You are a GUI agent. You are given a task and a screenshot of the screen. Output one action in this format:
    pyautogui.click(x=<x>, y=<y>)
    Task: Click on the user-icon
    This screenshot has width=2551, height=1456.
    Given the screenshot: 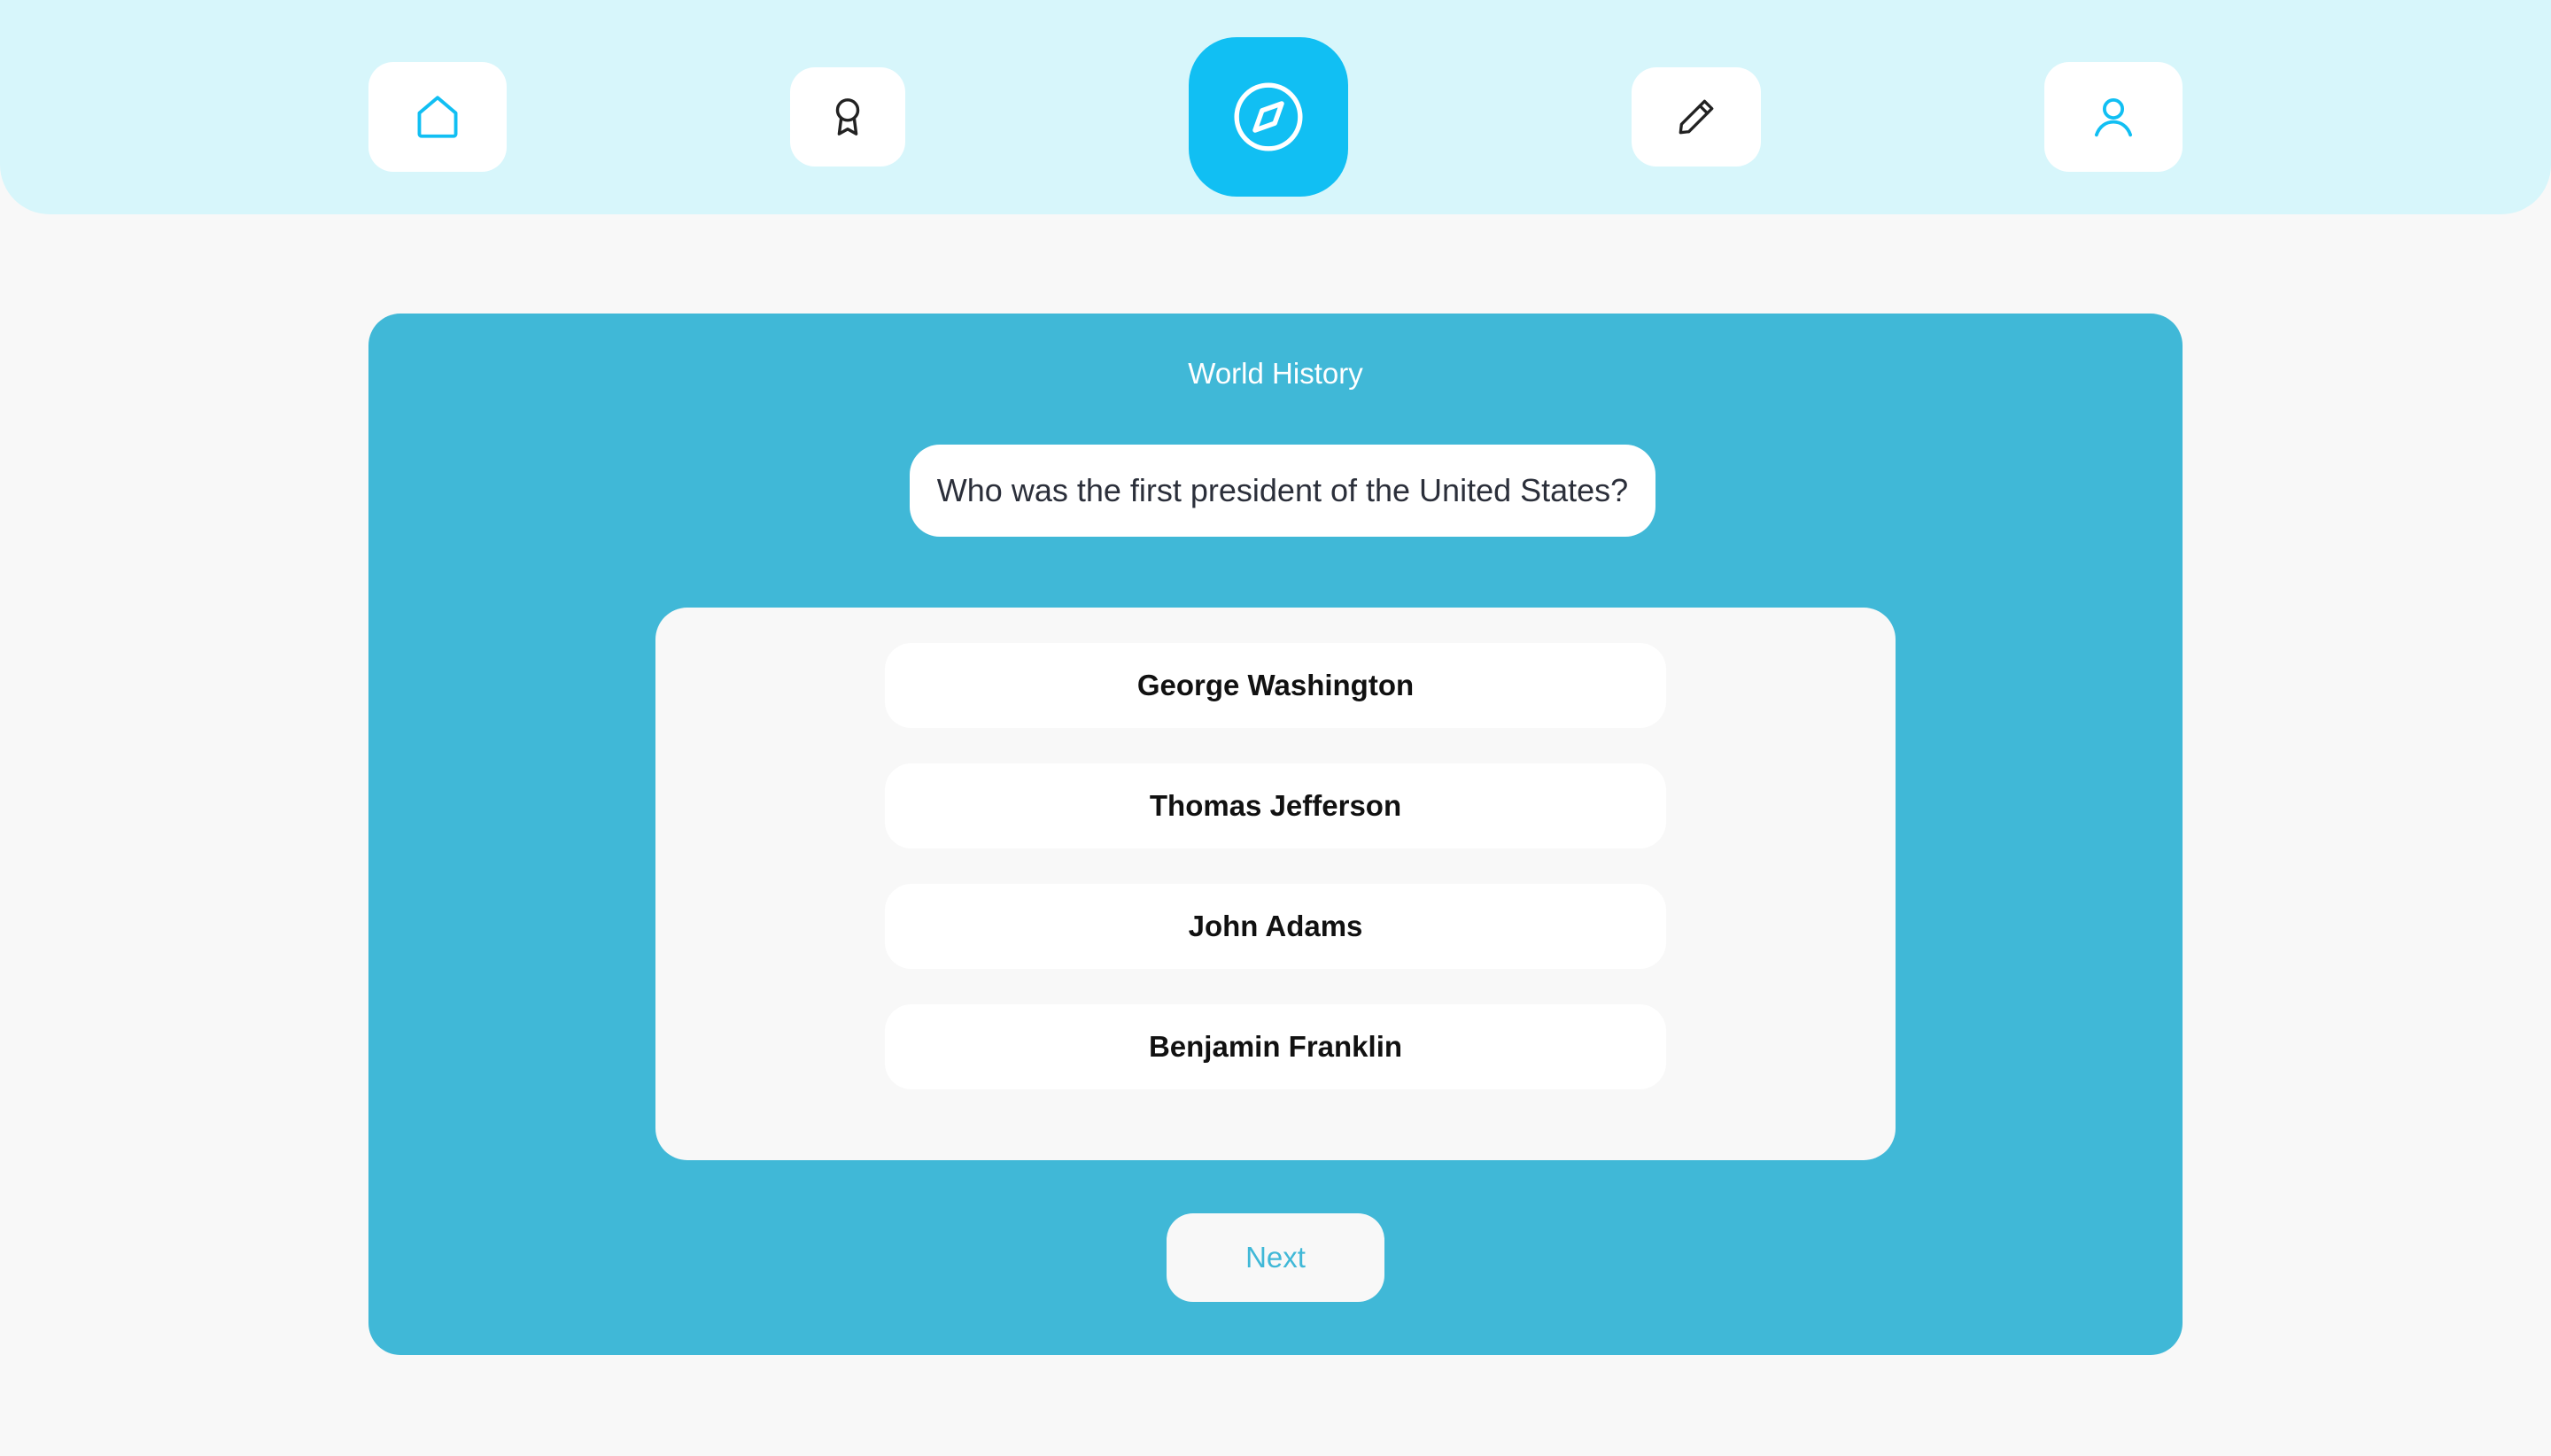 What is the action you would take?
    pyautogui.click(x=2114, y=117)
    